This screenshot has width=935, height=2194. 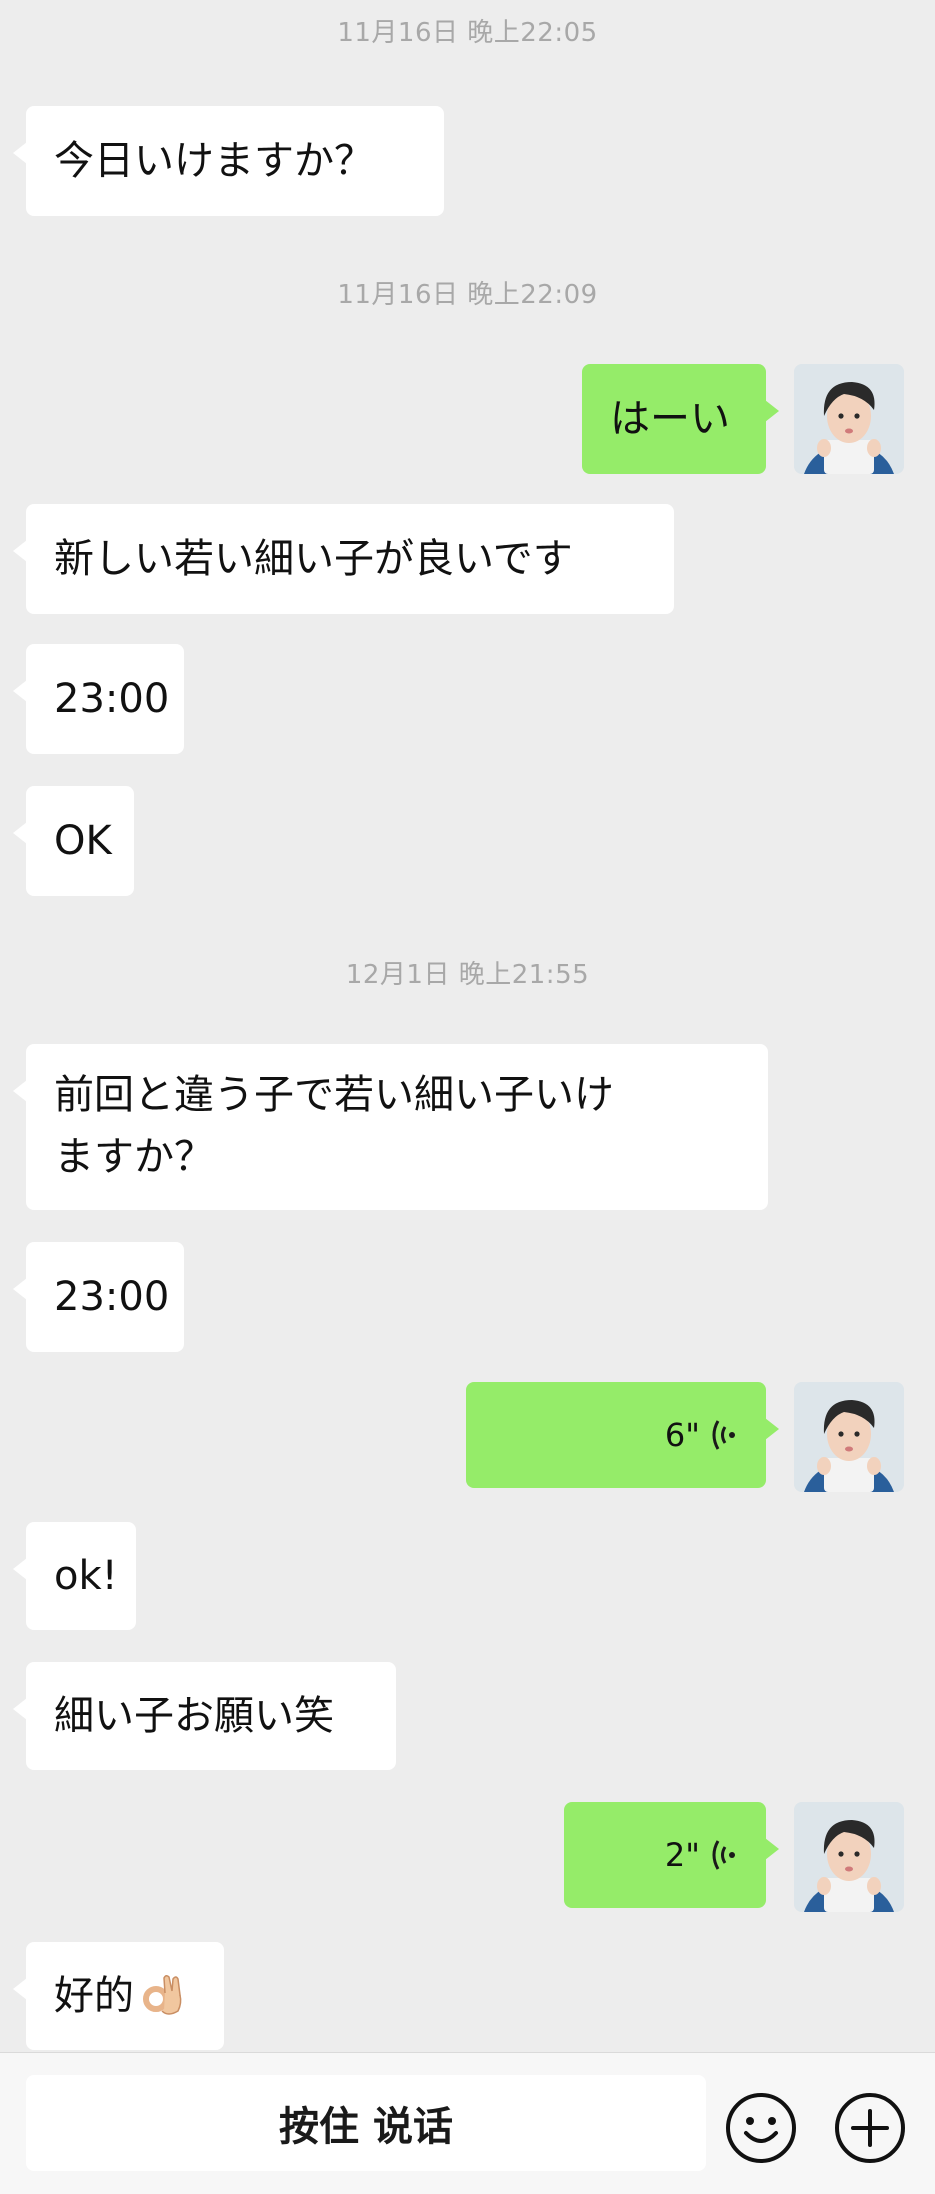 I want to click on voice-message-outgoing: 6", so click(x=622, y=1435).